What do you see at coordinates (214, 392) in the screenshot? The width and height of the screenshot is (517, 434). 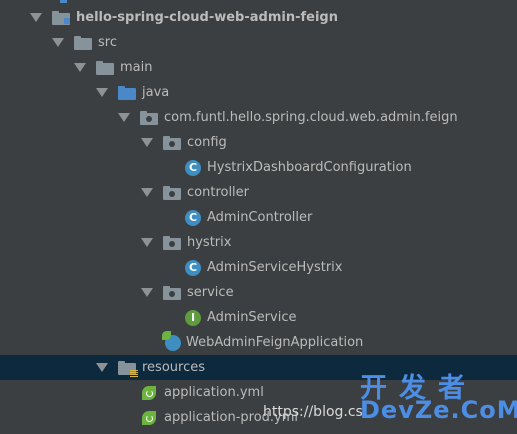 I see `tree-item-label: application.yml` at bounding box center [214, 392].